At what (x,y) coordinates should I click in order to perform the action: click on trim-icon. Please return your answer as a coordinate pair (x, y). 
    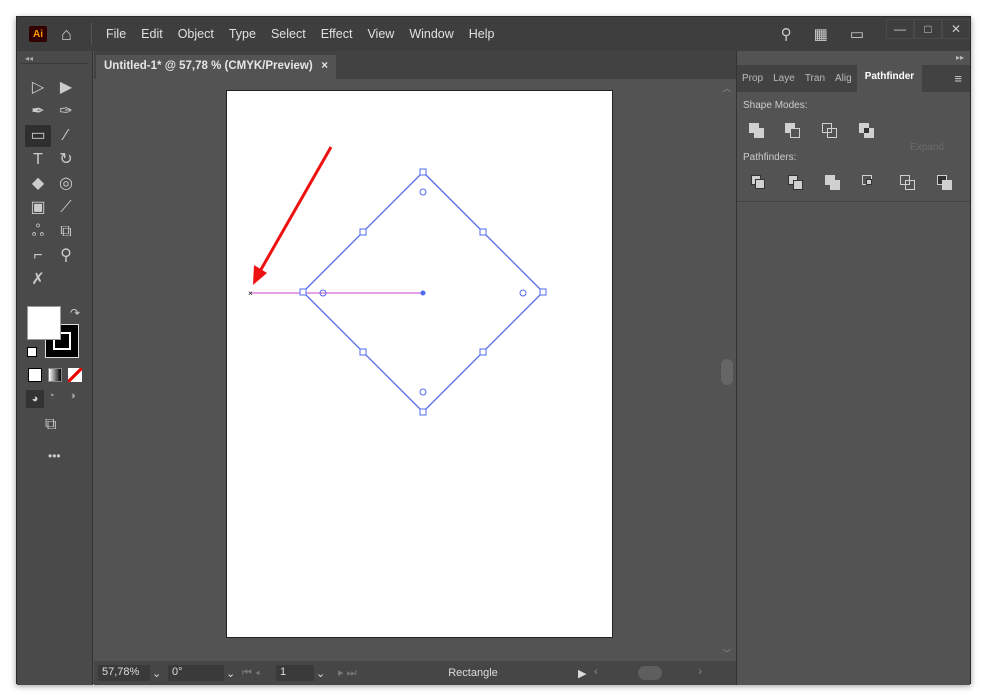
    Looking at the image, I should click on (796, 183).